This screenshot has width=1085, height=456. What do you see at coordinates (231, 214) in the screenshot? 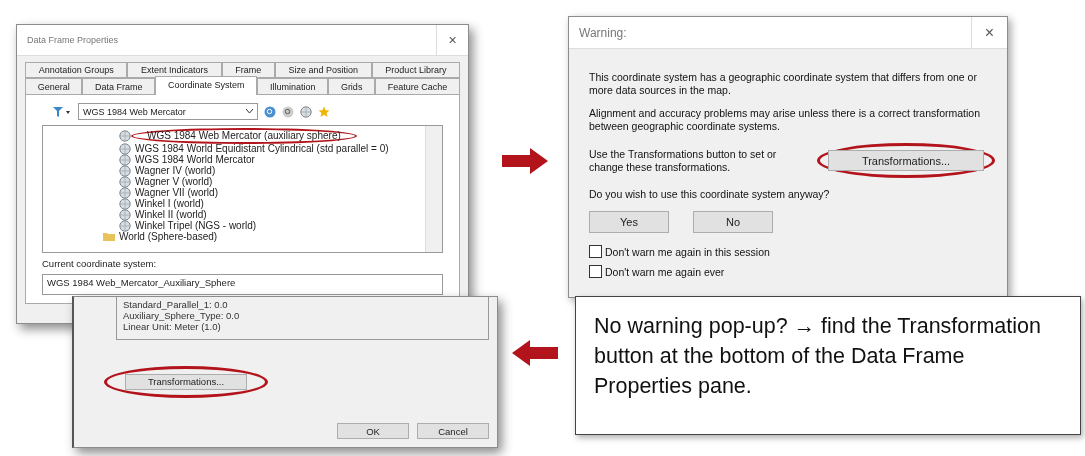
I see `tree-item: Winkel II (world)` at bounding box center [231, 214].